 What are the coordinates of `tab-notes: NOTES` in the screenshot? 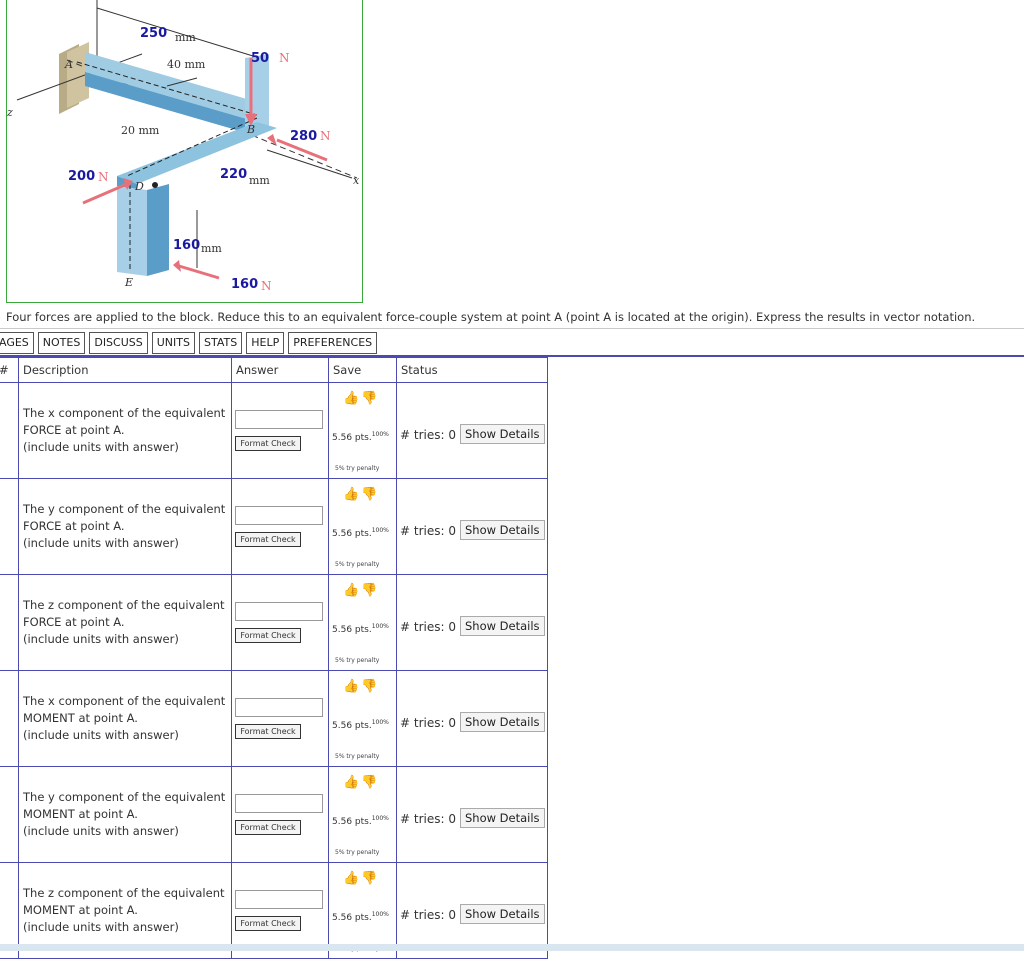 It's located at (61, 343).